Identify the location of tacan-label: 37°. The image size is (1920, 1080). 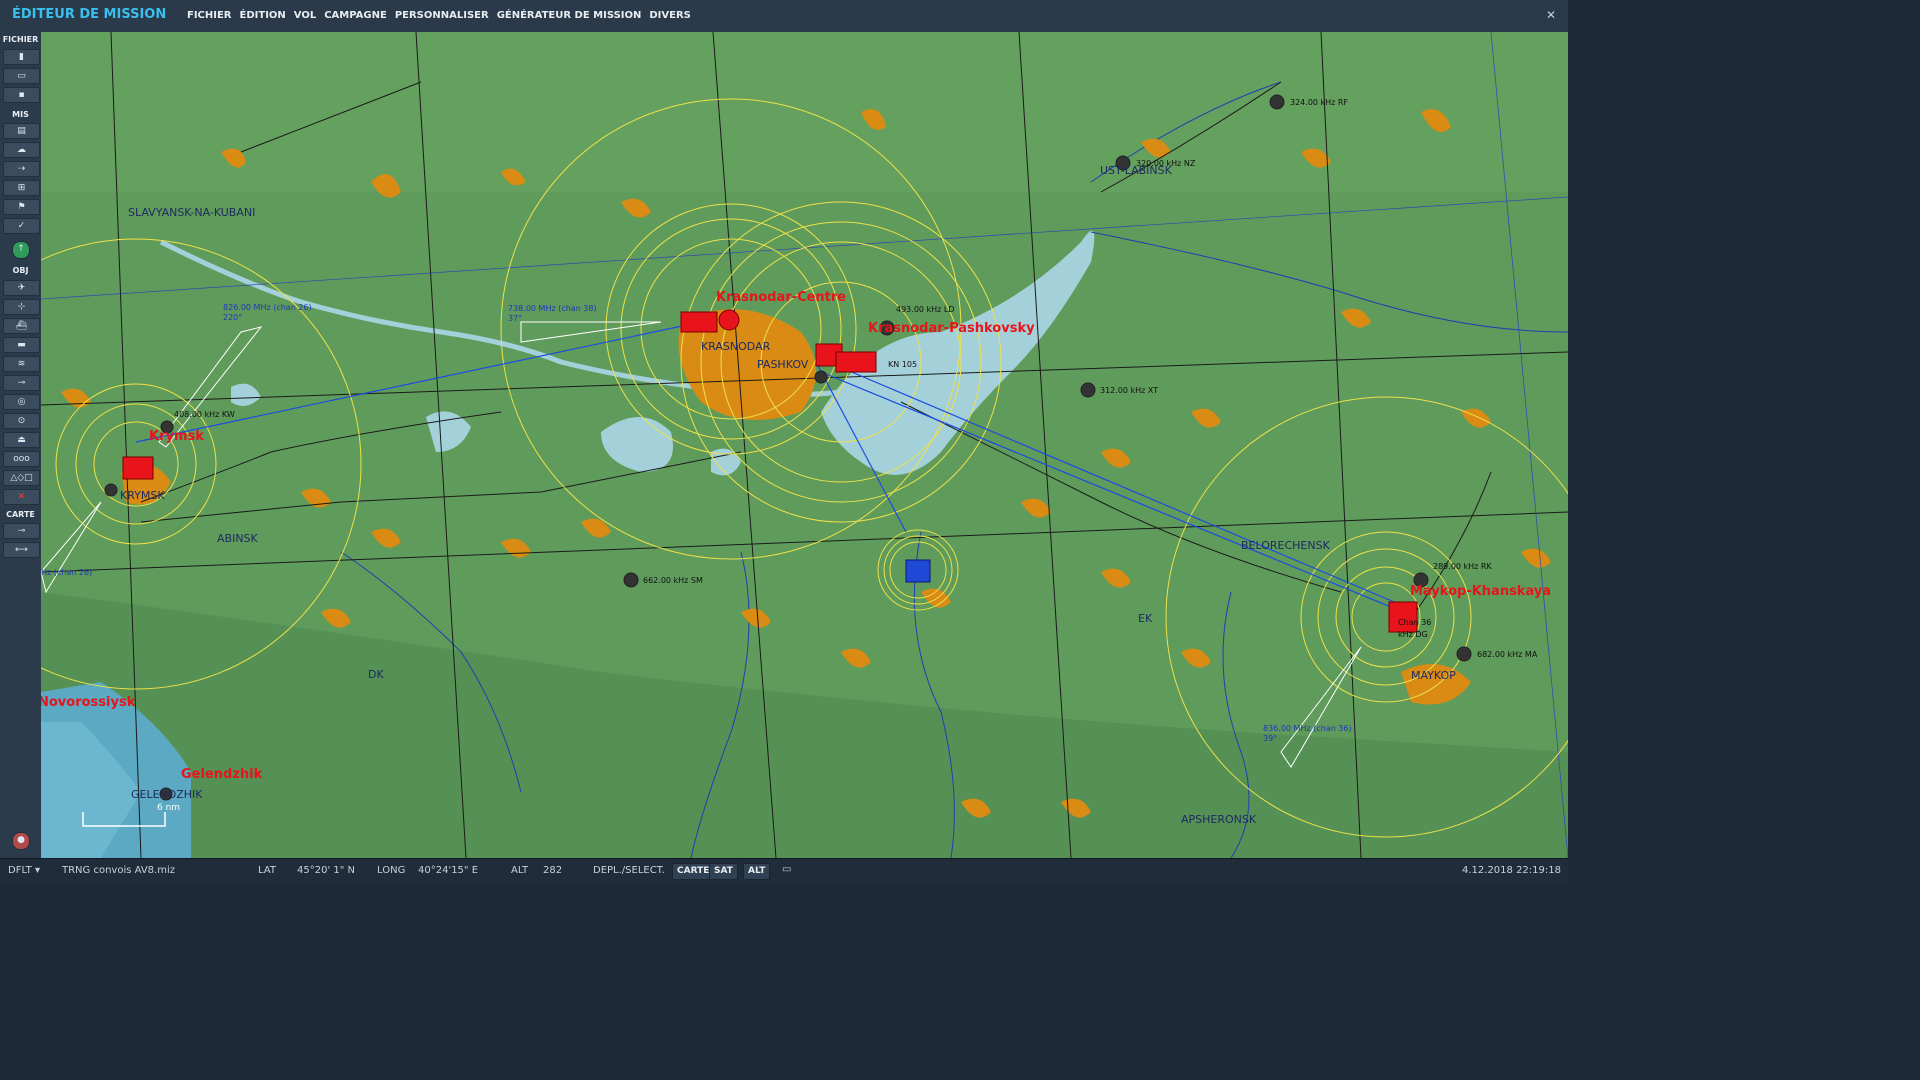
(515, 318).